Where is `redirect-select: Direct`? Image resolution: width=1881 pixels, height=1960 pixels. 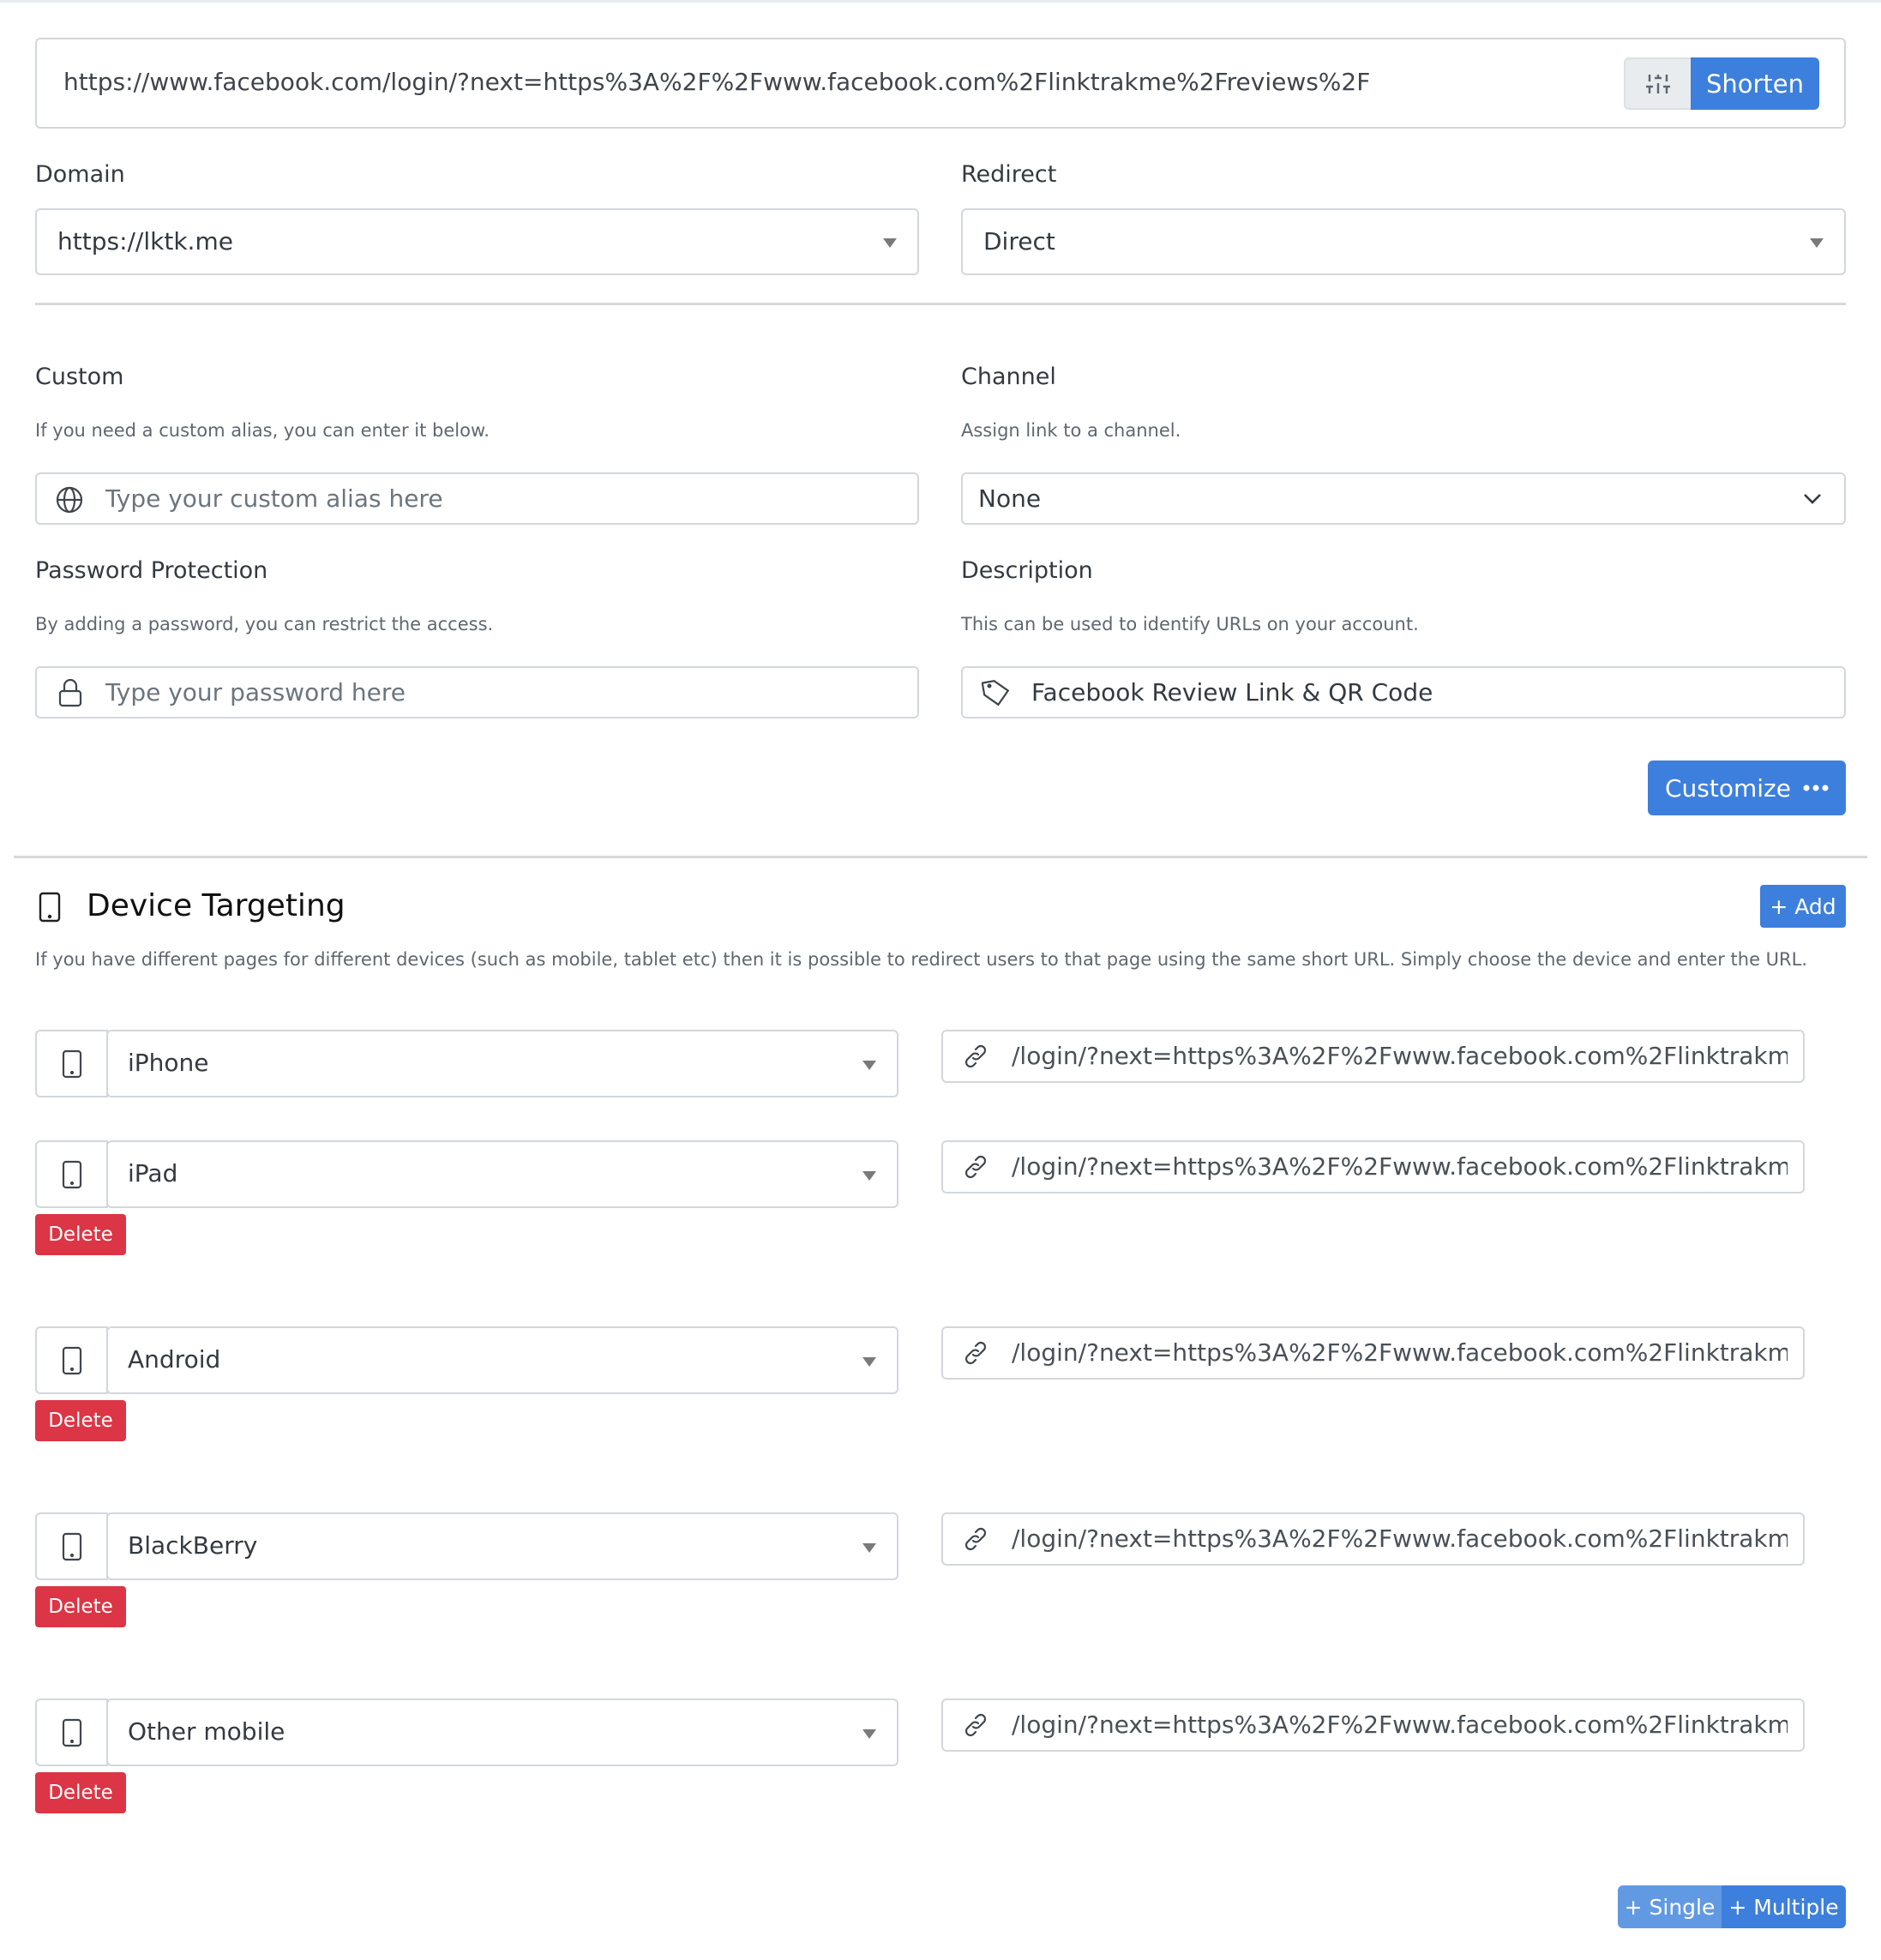 redirect-select: Direct is located at coordinates (1404, 241).